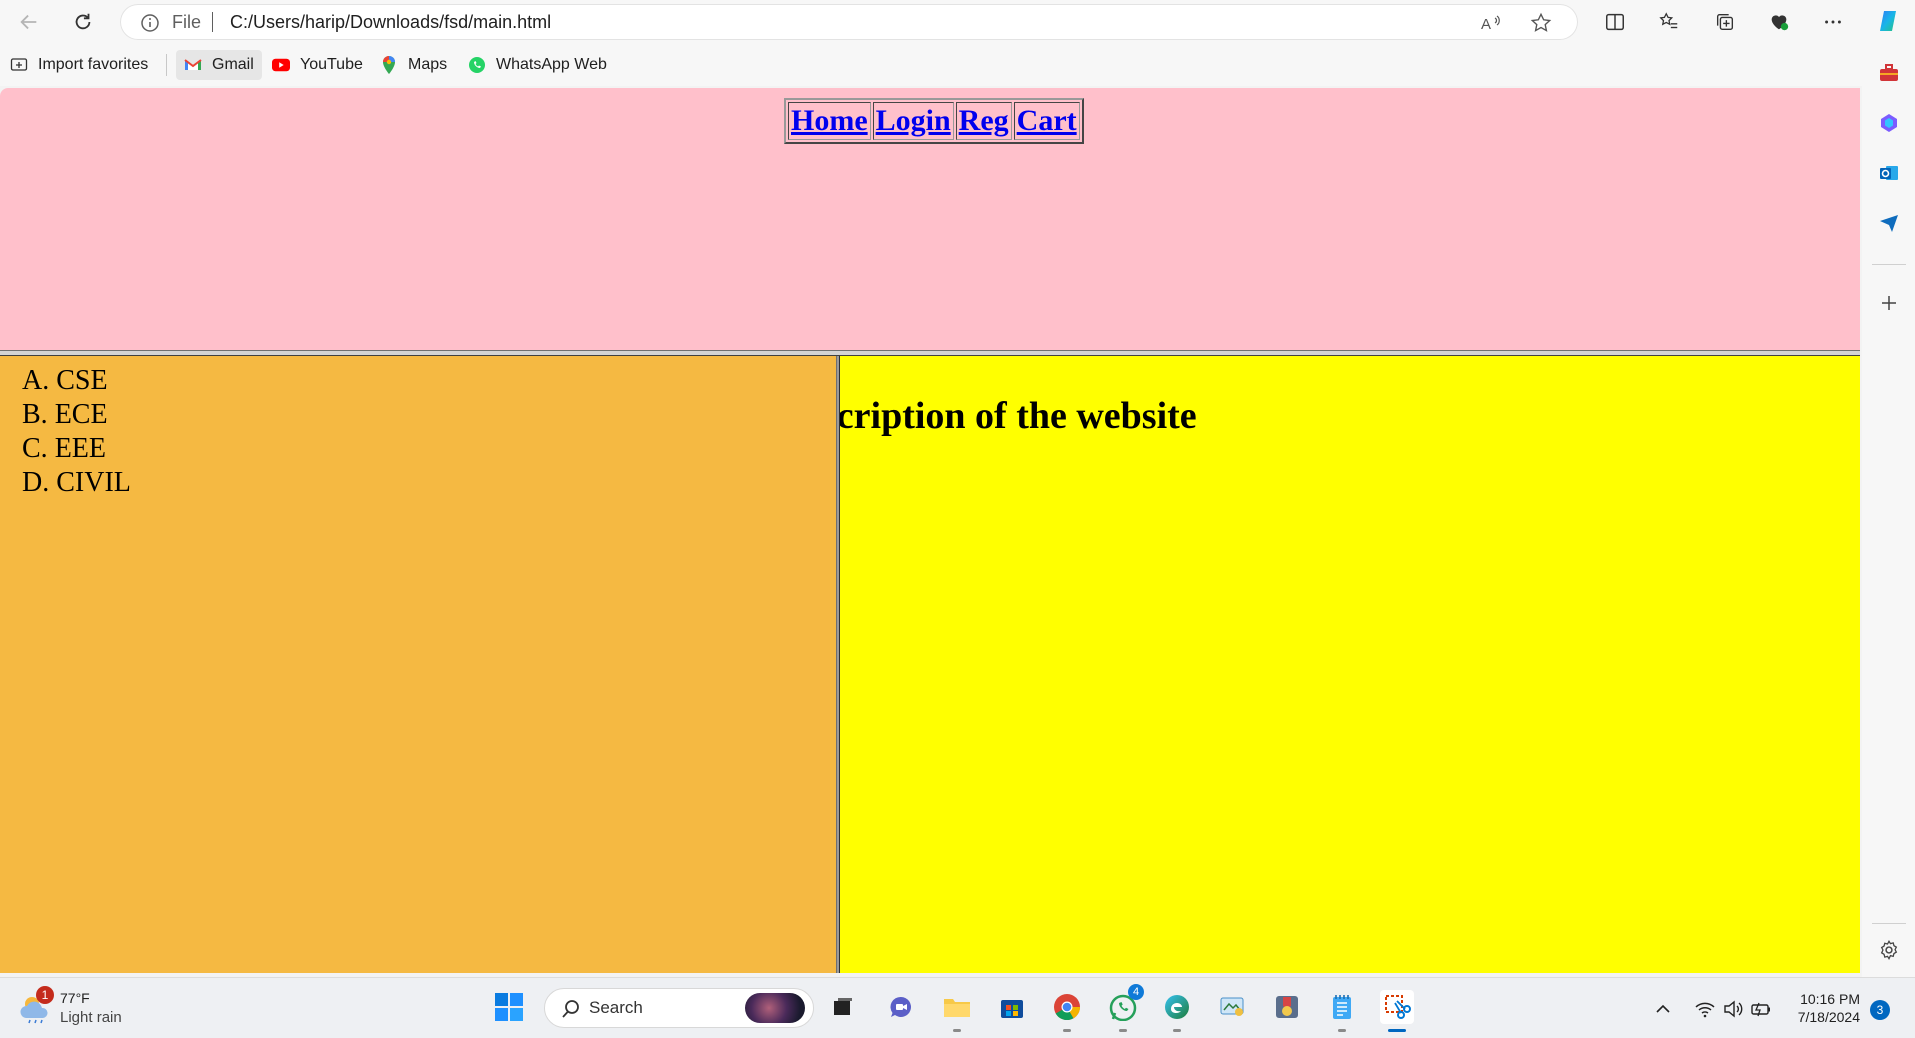  What do you see at coordinates (1833, 22) in the screenshot?
I see `more-options-button` at bounding box center [1833, 22].